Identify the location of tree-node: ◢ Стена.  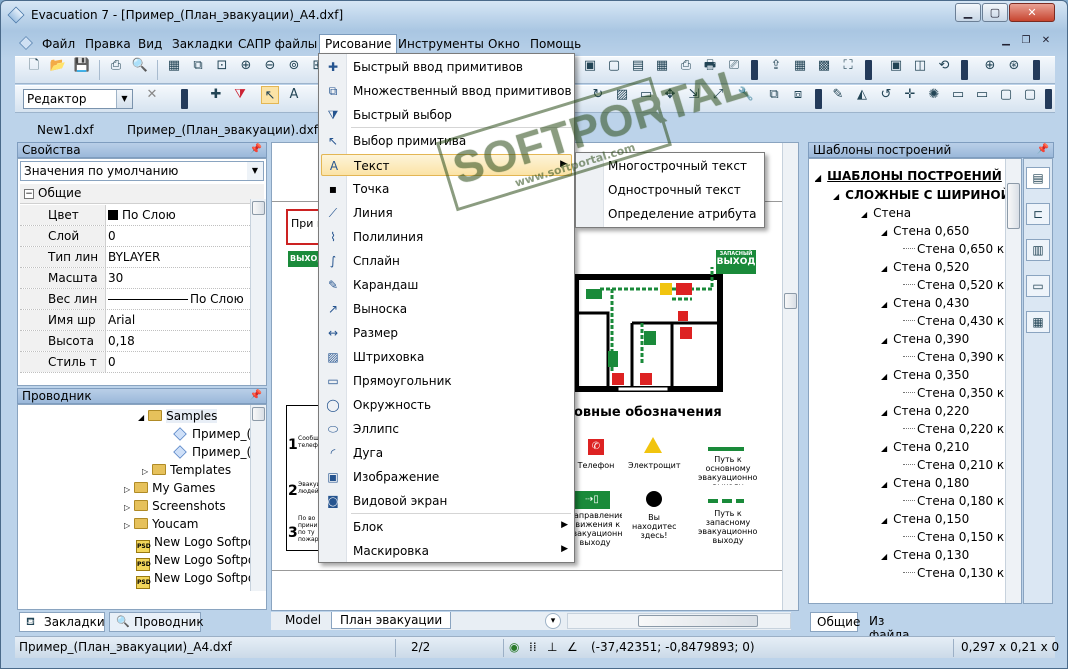
(886, 213).